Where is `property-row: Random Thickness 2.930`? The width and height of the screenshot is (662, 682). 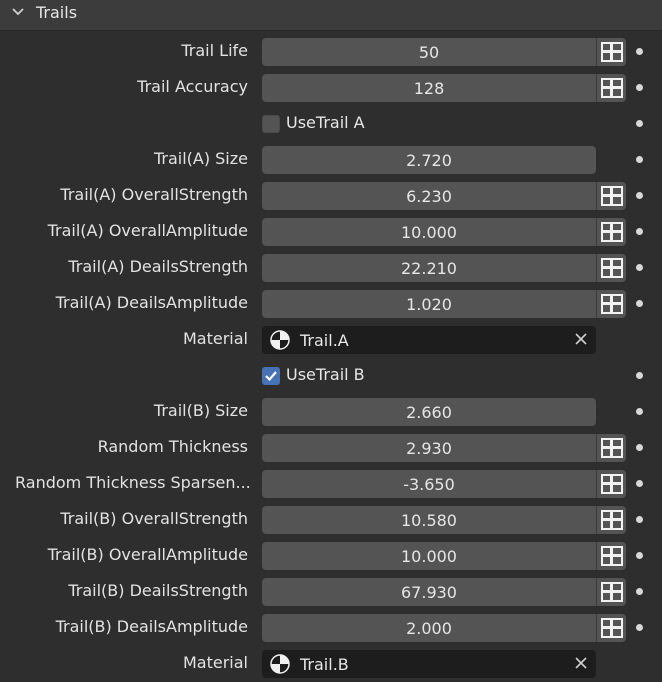
property-row: Random Thickness 2.930 is located at coordinates (331, 448).